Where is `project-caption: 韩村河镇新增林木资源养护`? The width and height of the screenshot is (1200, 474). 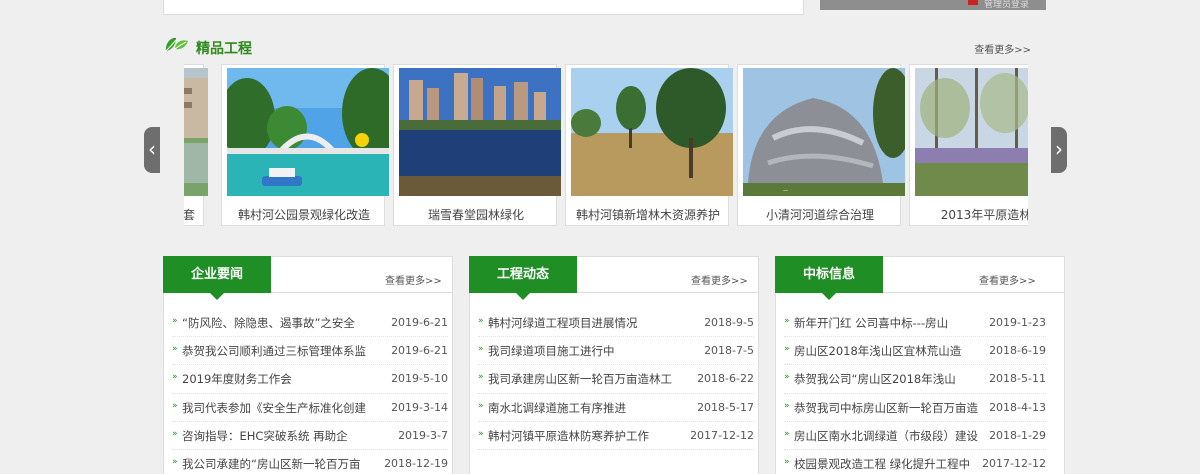
project-caption: 韩村河镇新增林木资源养护 is located at coordinates (647, 215).